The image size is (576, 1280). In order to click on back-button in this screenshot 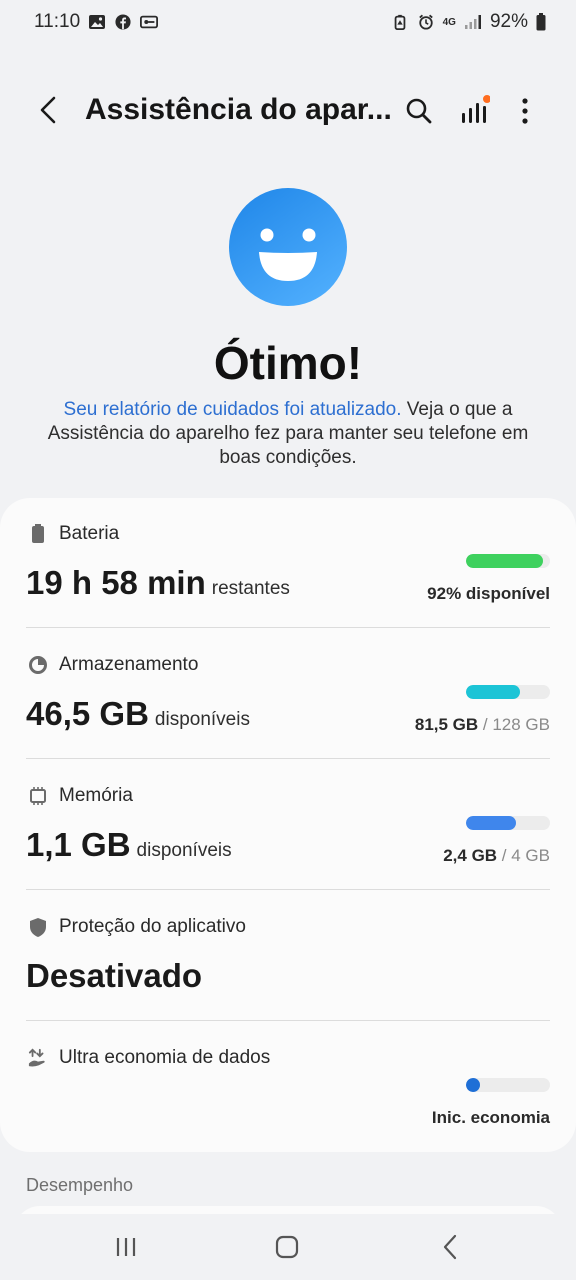, I will do `click(48, 110)`.